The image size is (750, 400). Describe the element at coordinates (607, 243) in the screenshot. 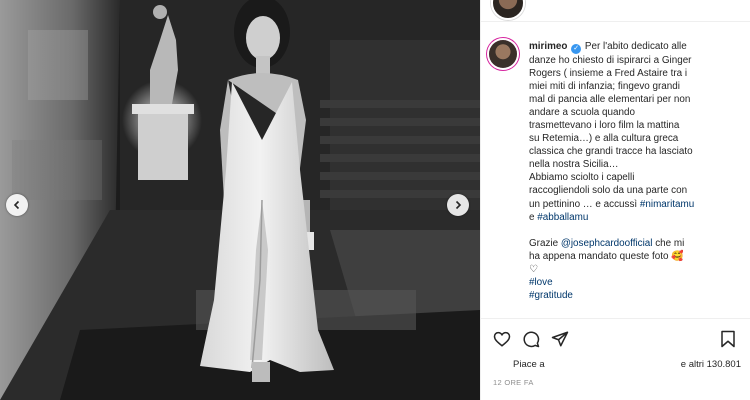

I see `mention-link: @josephcardoofficial` at that location.